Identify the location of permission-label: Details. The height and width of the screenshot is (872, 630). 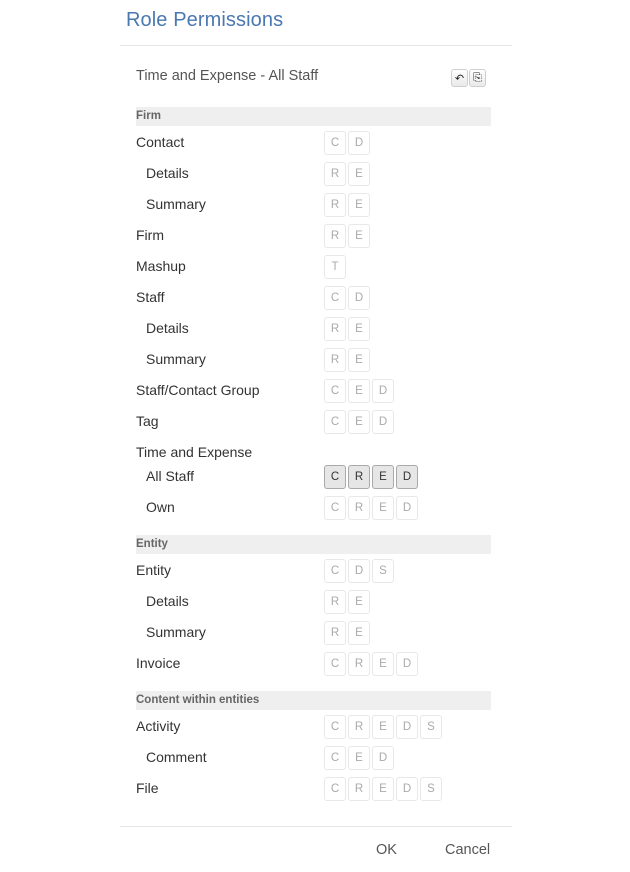
(167, 601).